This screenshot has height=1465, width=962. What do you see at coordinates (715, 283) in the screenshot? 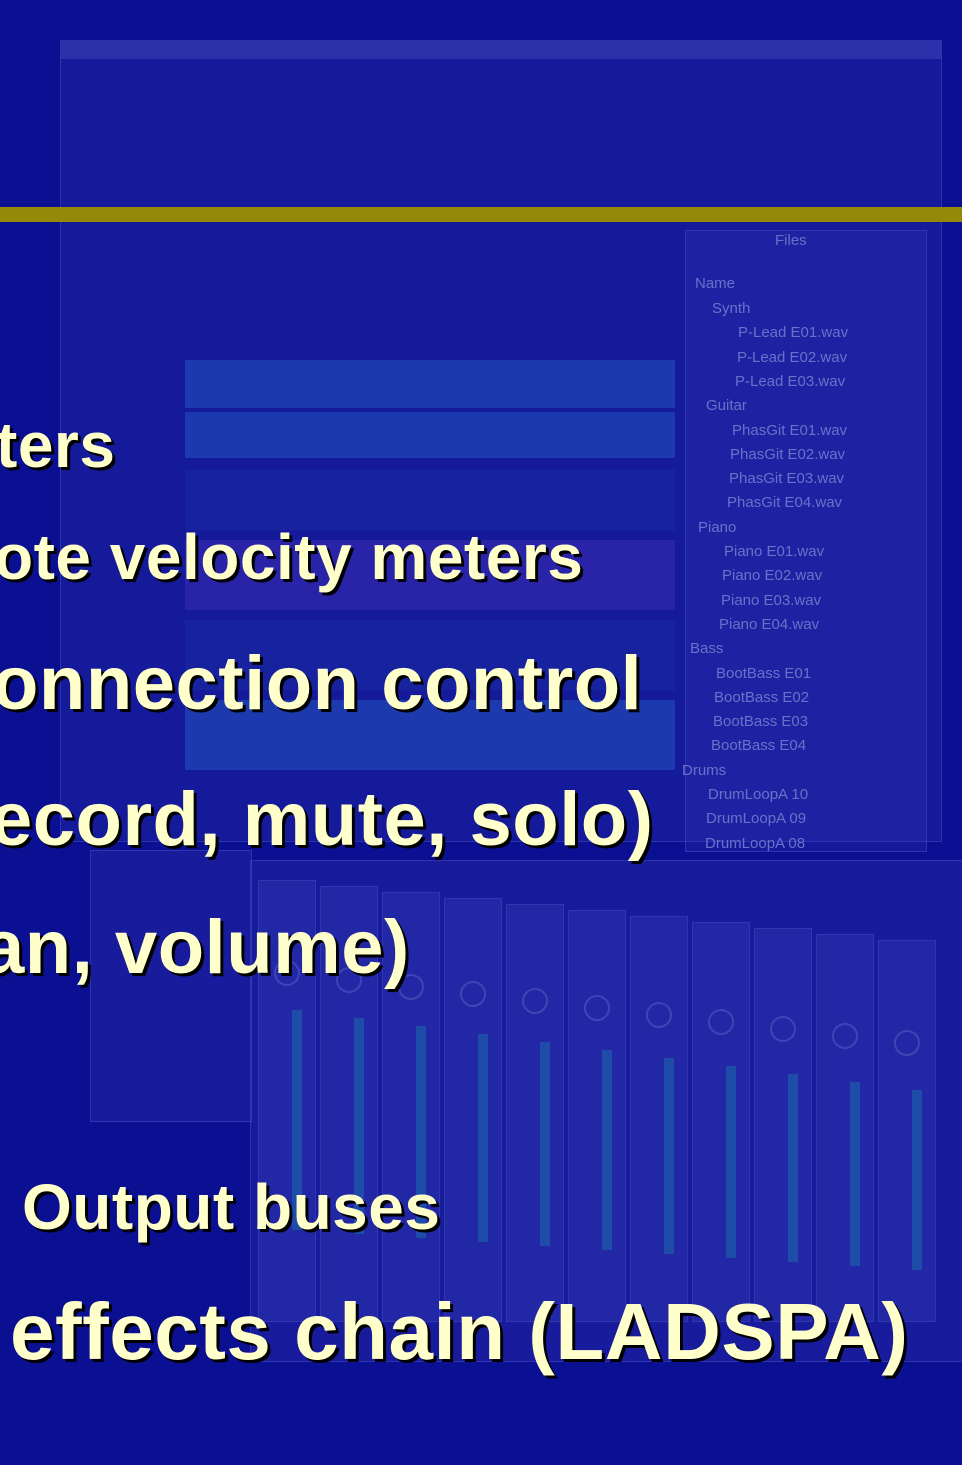
I see `files-column-header: Name` at bounding box center [715, 283].